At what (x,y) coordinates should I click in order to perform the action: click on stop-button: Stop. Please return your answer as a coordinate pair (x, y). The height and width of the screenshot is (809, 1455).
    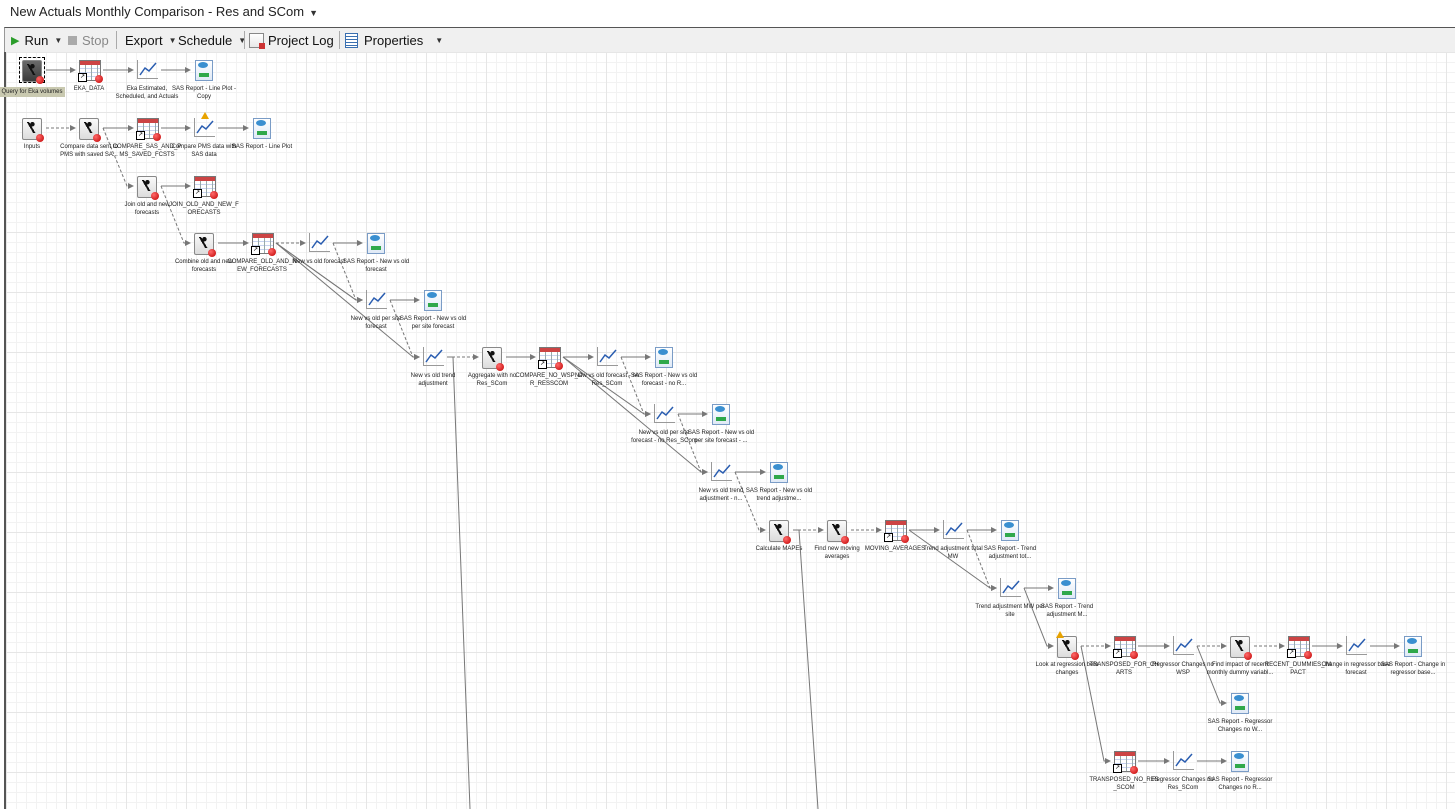
    Looking at the image, I should click on (88, 40).